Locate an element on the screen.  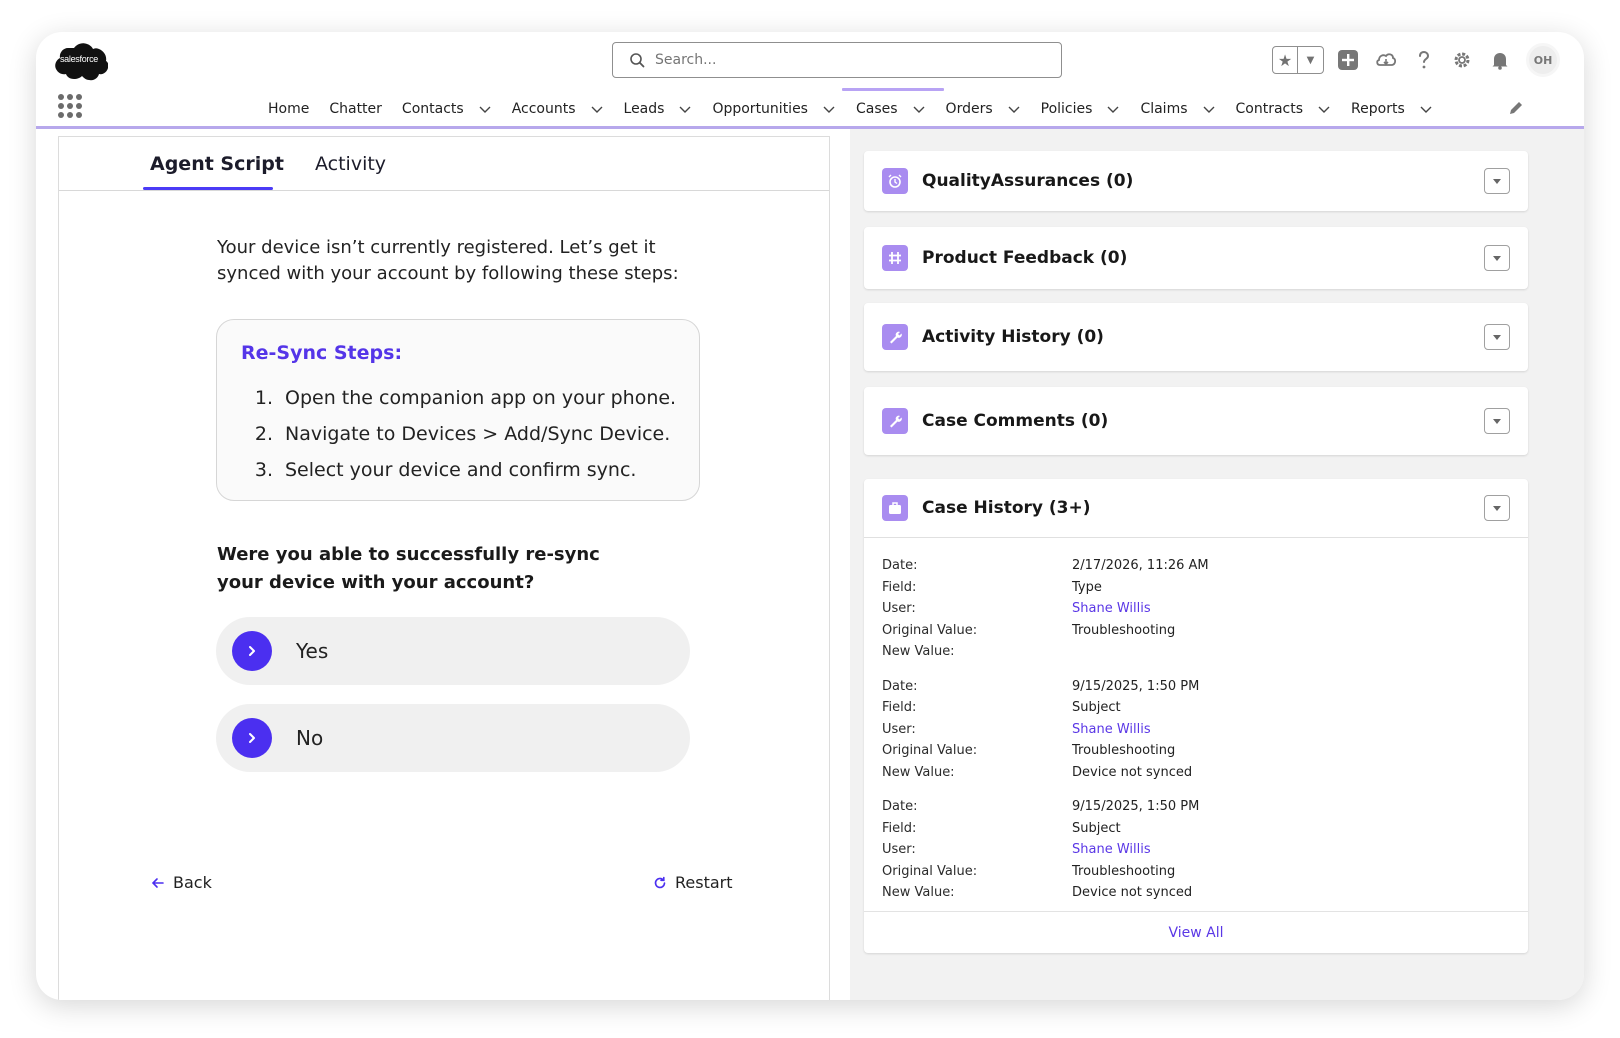
global-search is located at coordinates (837, 60).